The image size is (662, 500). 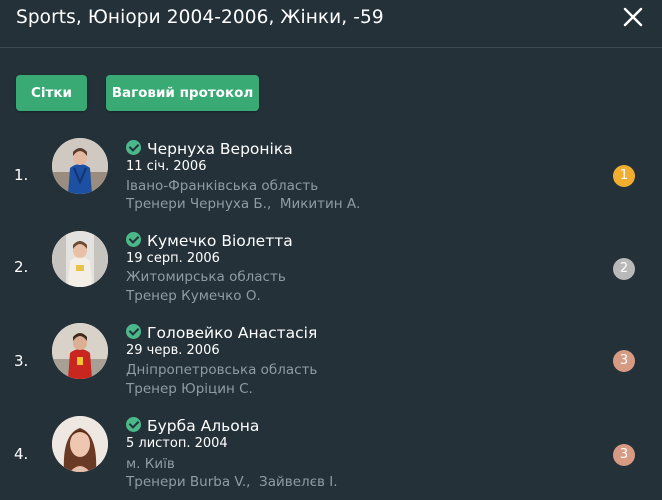 I want to click on place-number: 4., so click(x=21, y=454).